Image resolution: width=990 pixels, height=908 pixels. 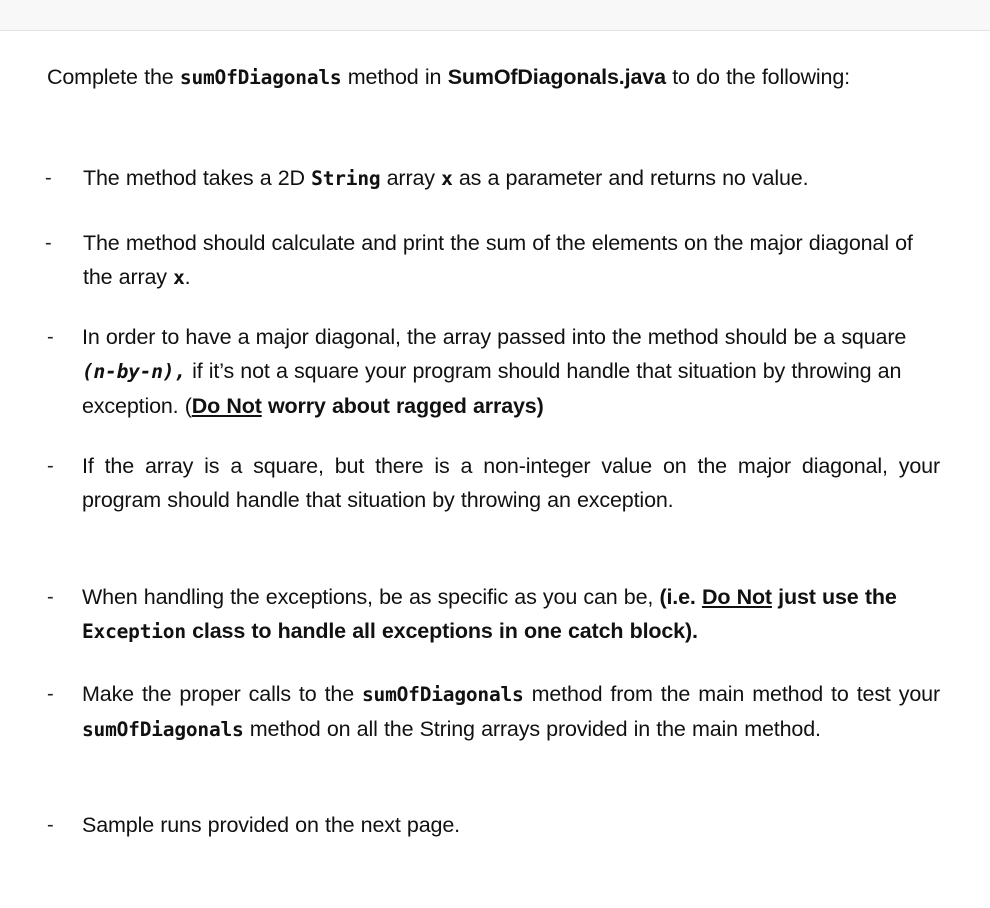 I want to click on b5-emphasis-do-not: Do Not, so click(x=736, y=597).